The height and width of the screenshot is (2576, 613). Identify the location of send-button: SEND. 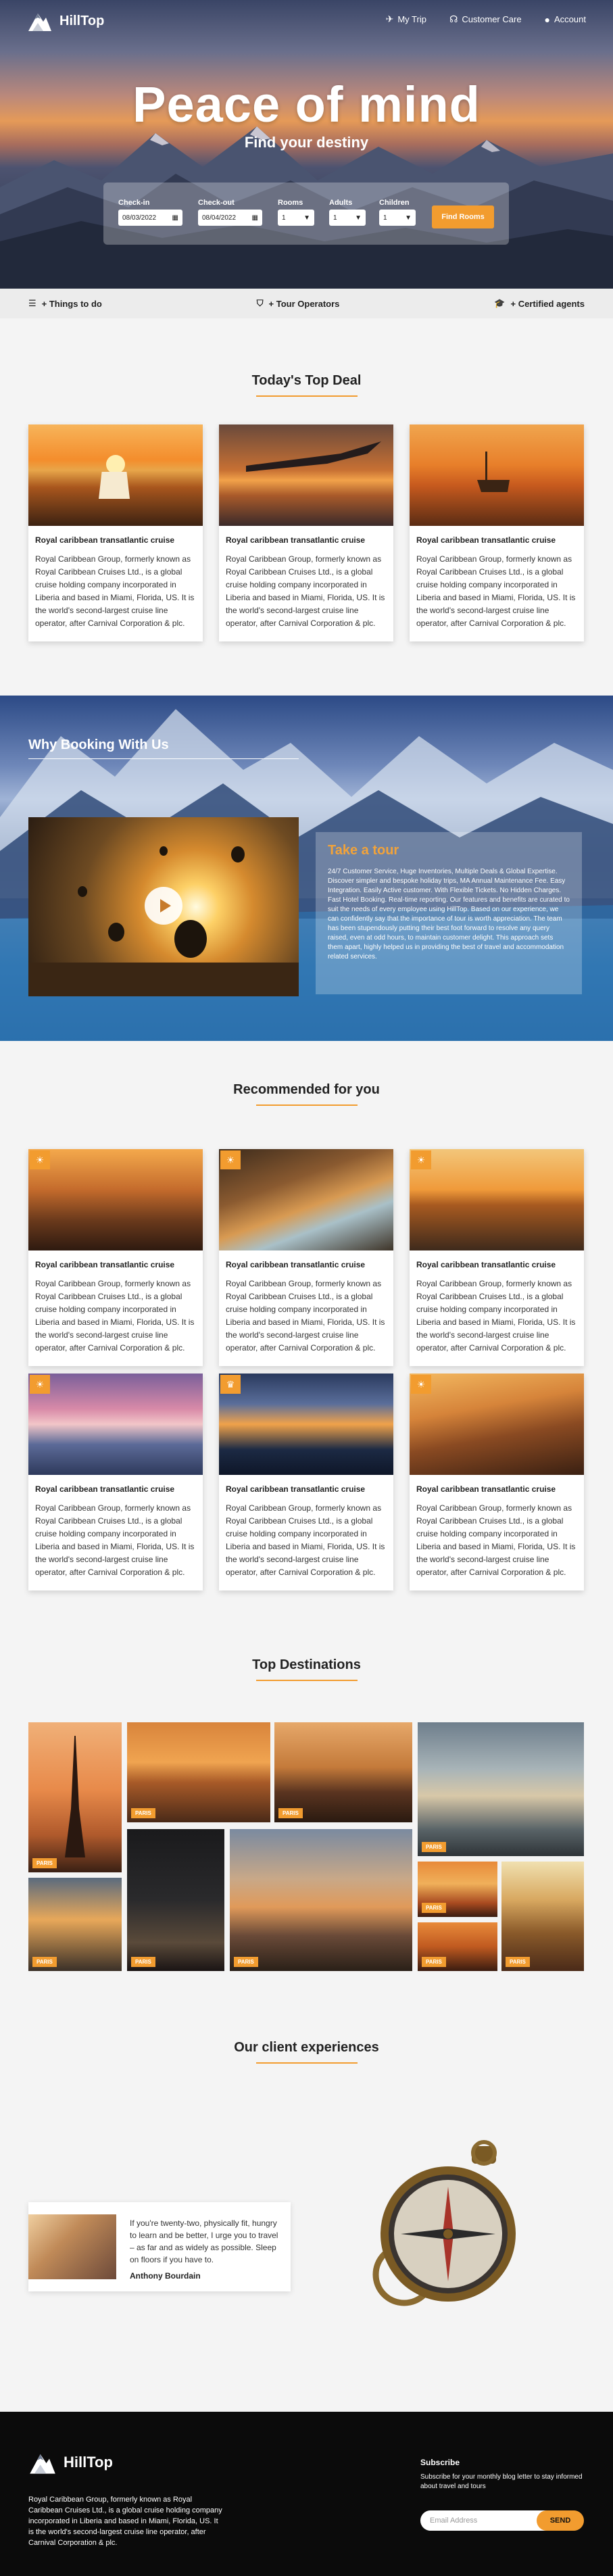
(560, 2520).